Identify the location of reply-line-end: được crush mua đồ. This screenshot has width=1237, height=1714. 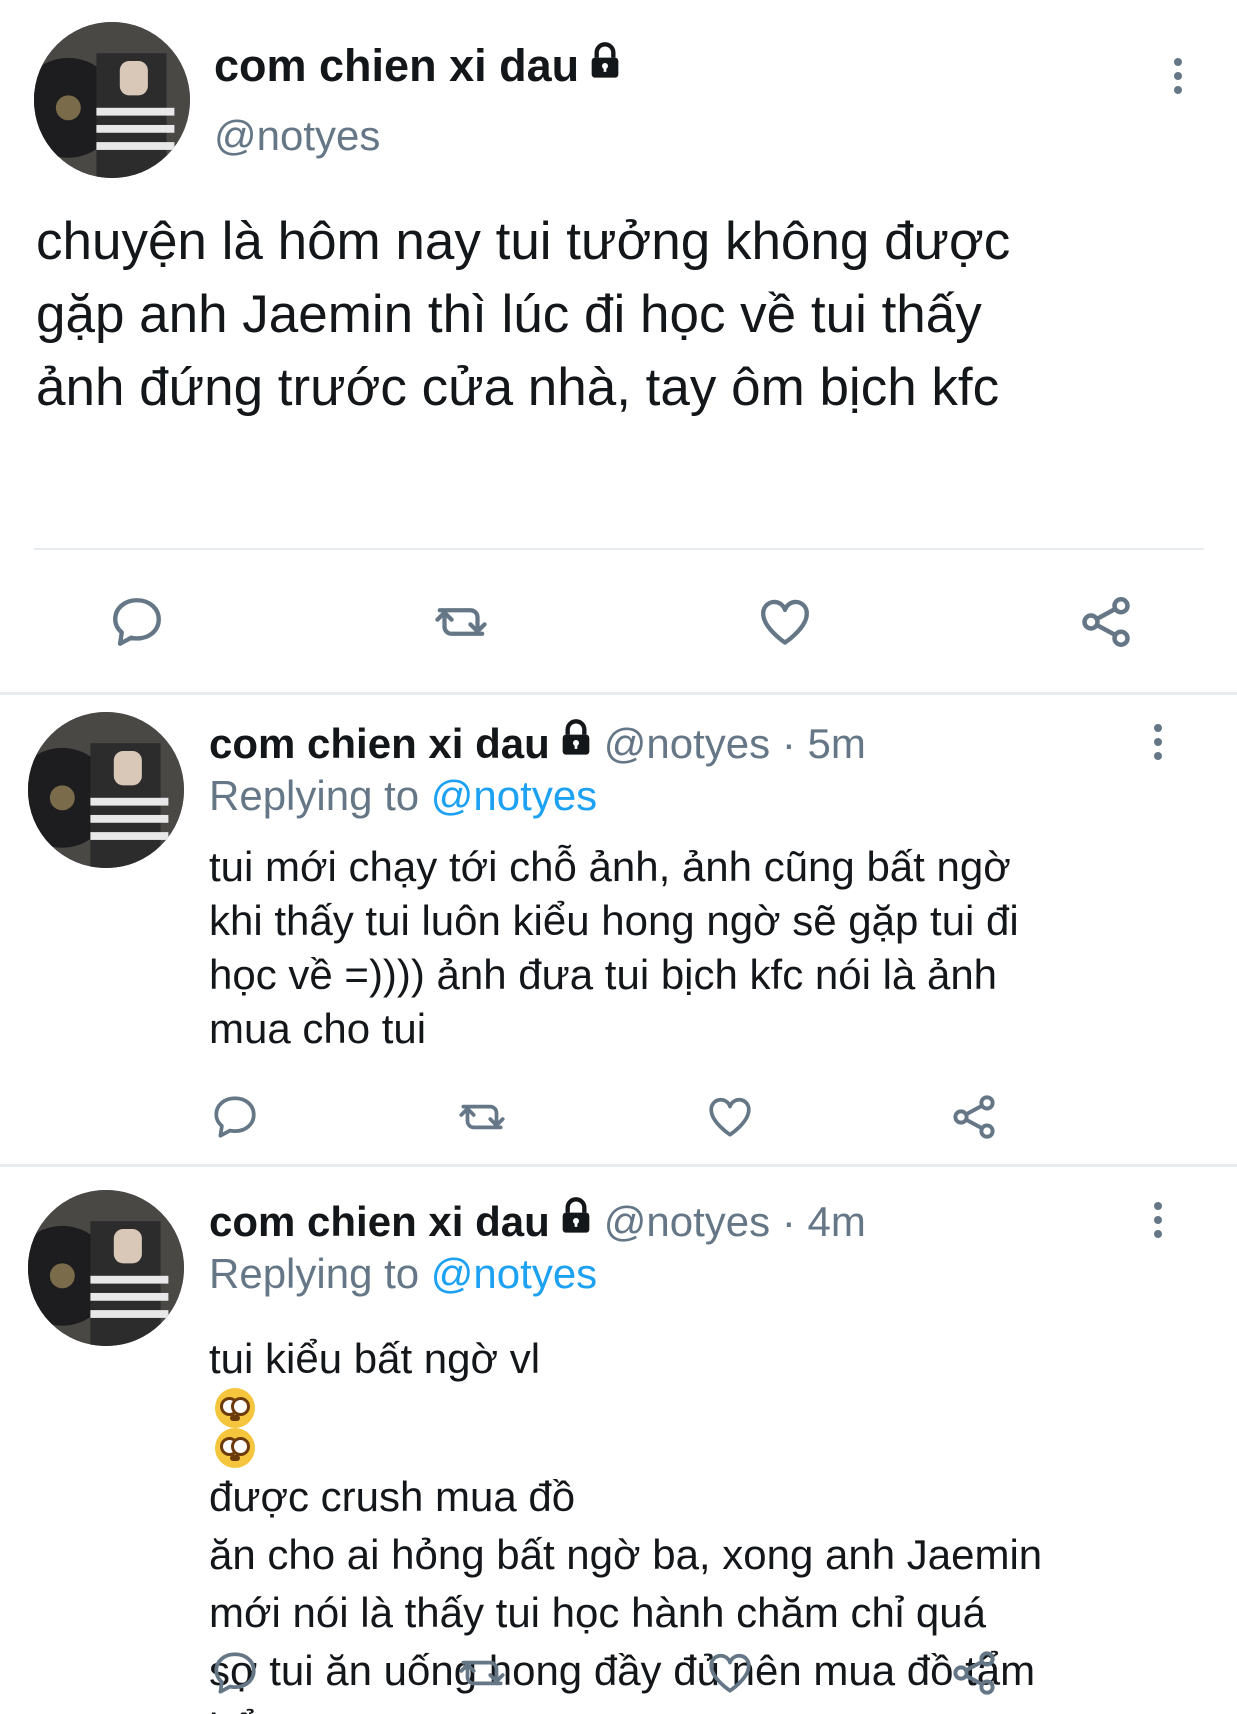
(392, 1496).